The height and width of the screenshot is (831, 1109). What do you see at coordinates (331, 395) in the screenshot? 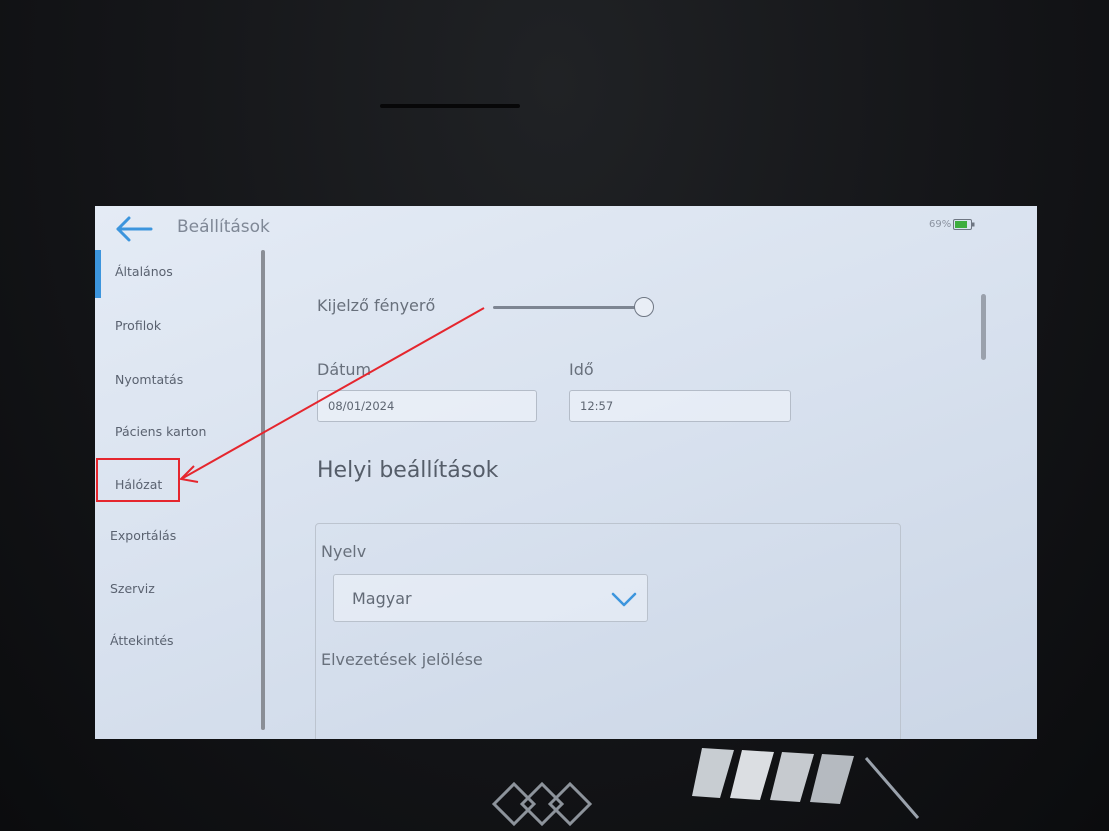
I see `annotation-arrow` at bounding box center [331, 395].